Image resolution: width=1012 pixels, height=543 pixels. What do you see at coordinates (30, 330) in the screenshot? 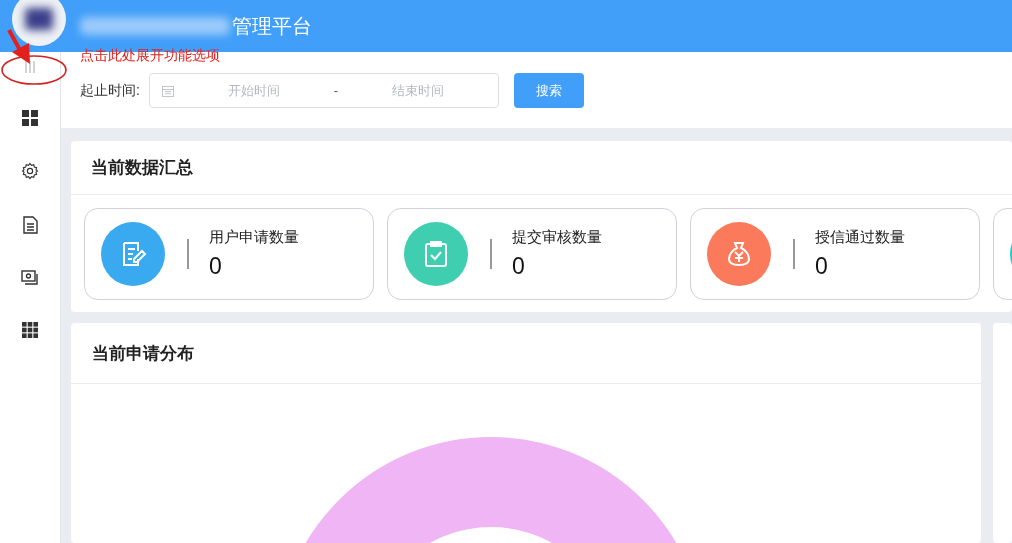
I see `apps-icon` at bounding box center [30, 330].